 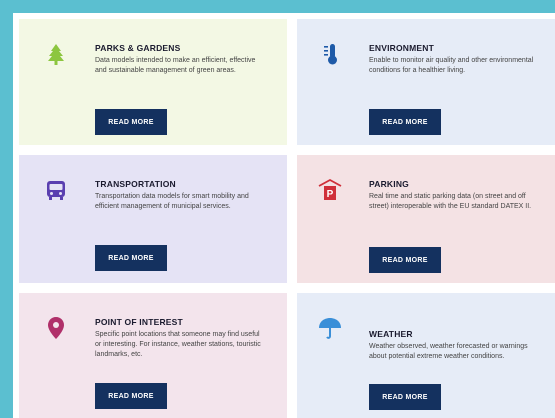 What do you see at coordinates (56, 54) in the screenshot?
I see `tree-icon` at bounding box center [56, 54].